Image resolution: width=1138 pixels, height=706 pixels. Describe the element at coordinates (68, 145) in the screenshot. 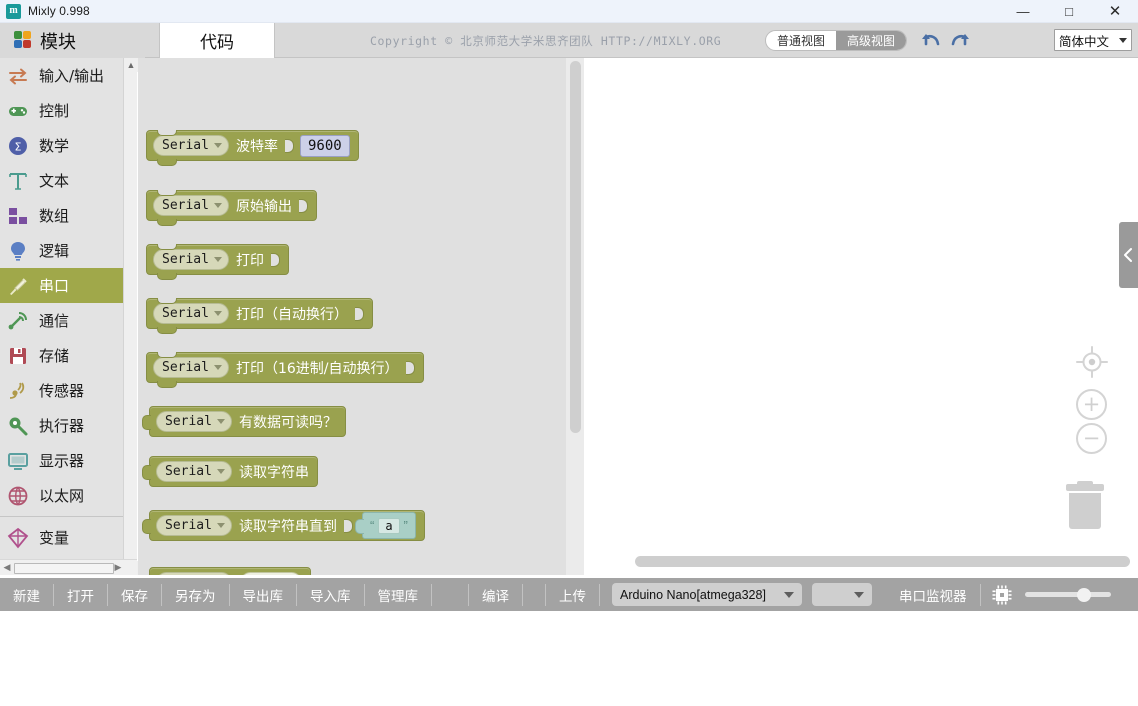

I see `sidebar-item-math: Σ 数学` at that location.